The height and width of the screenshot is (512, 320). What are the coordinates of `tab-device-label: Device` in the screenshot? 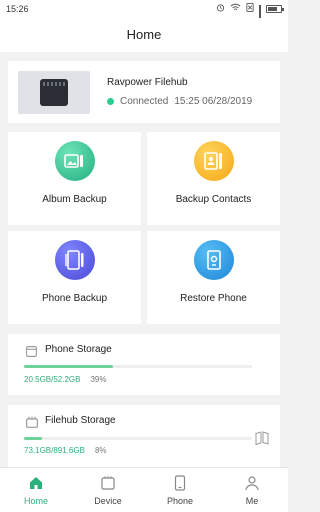 It's located at (108, 501).